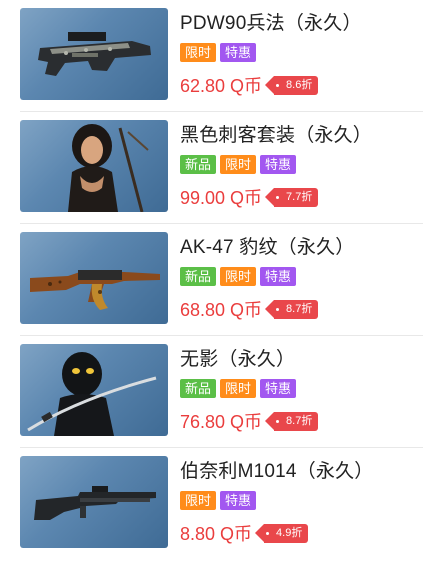  I want to click on discount-badge: 7.7折, so click(291, 197).